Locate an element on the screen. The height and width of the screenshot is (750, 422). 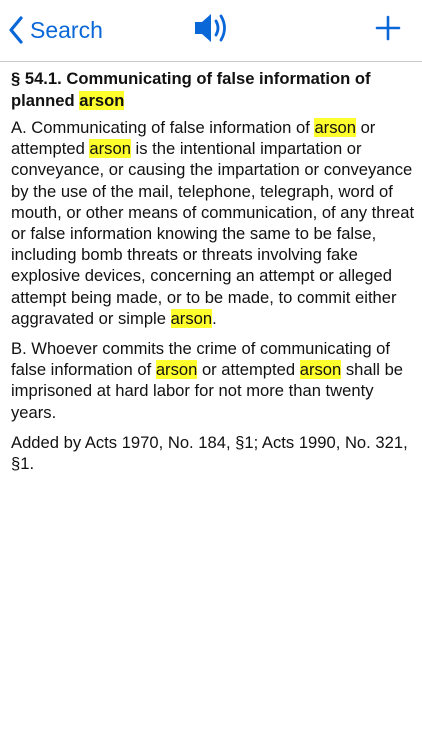
speaker-button is located at coordinates (212, 30).